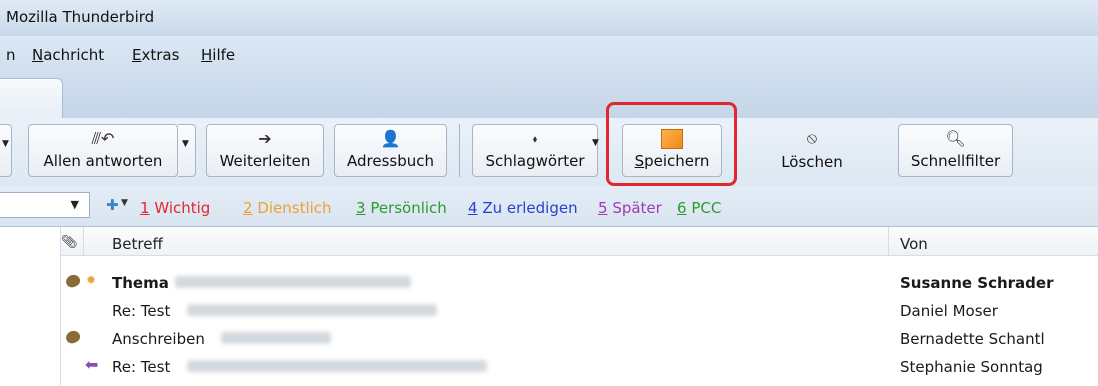 This screenshot has width=1098, height=386. I want to click on column-header-subject: Betreff, so click(137, 244).